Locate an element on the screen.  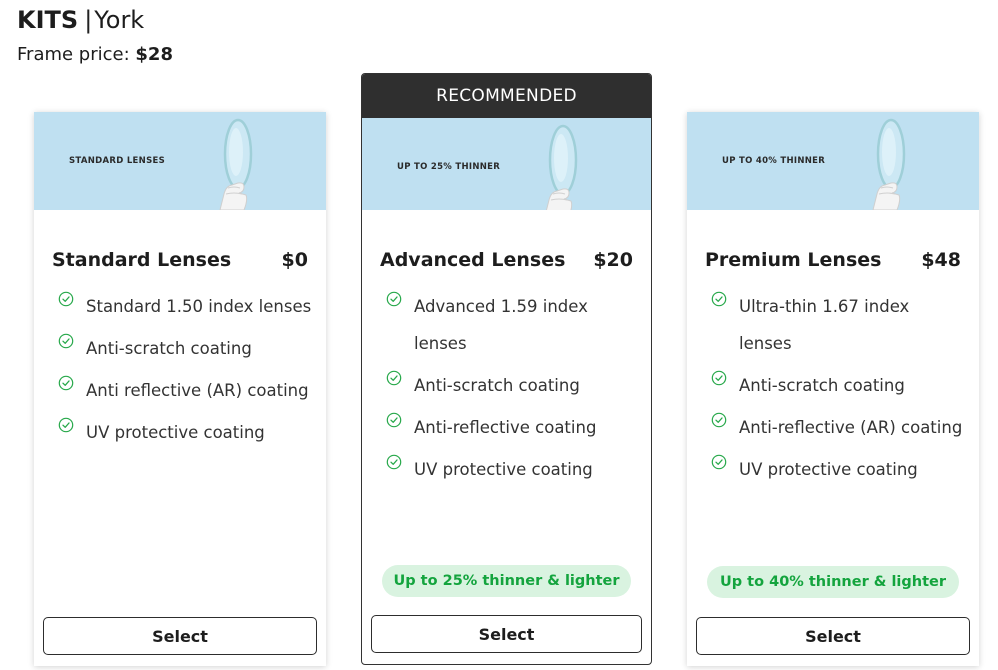
feature-item: Standard 1.50 index lenses is located at coordinates (186, 306).